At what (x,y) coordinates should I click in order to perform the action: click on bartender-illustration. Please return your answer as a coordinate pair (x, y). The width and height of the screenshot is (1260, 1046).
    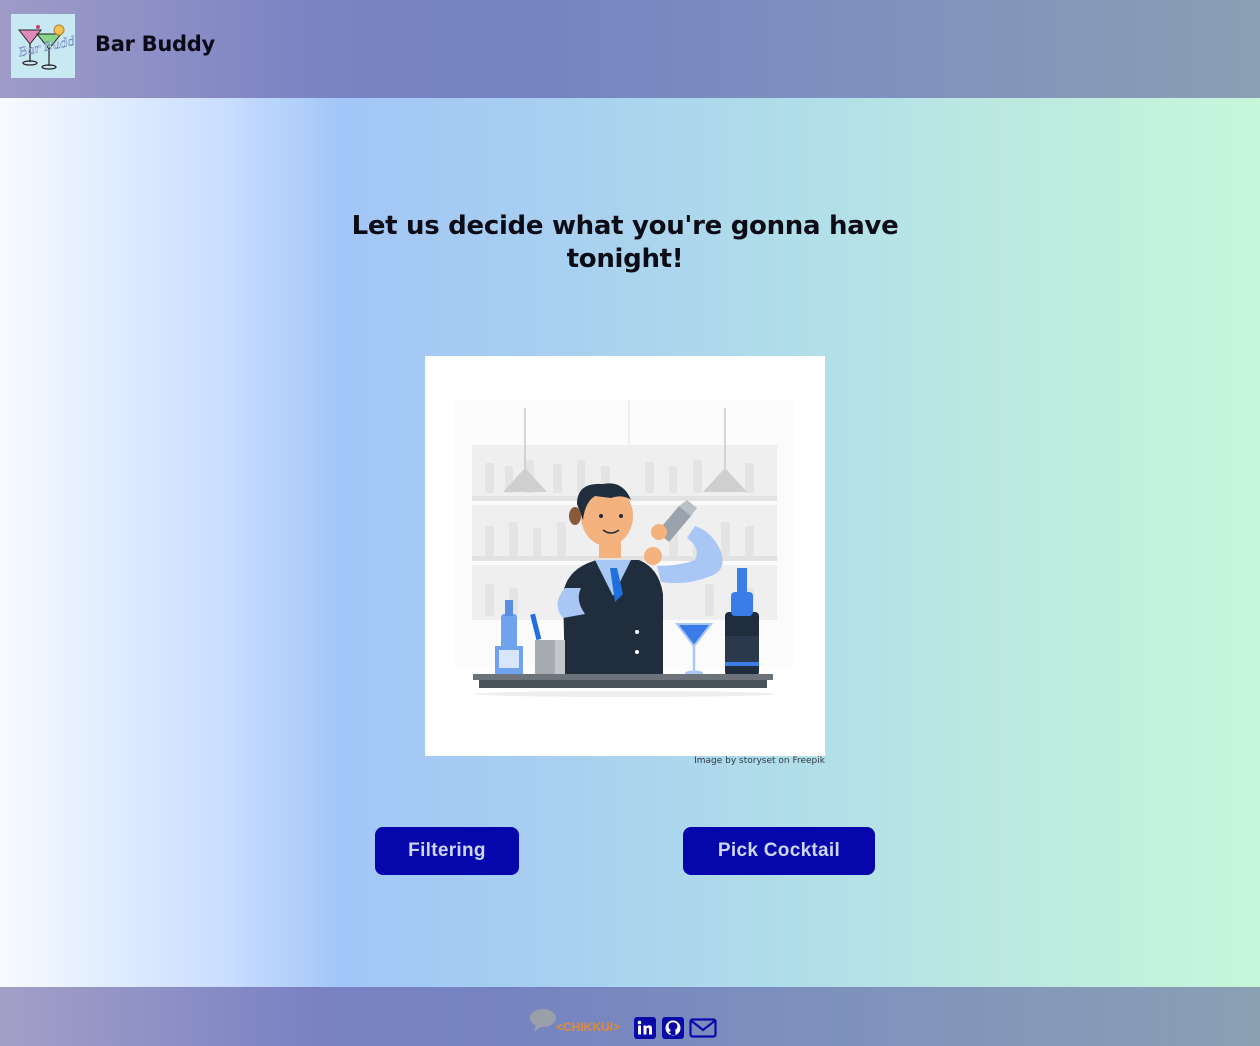
    Looking at the image, I should click on (625, 556).